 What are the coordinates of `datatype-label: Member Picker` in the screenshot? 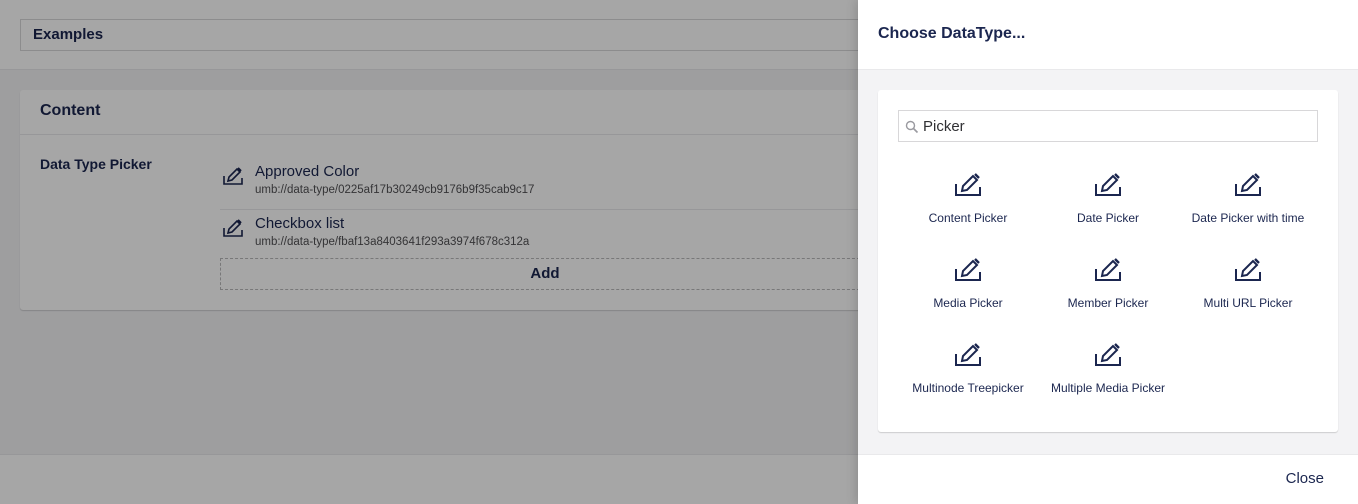 It's located at (1108, 303).